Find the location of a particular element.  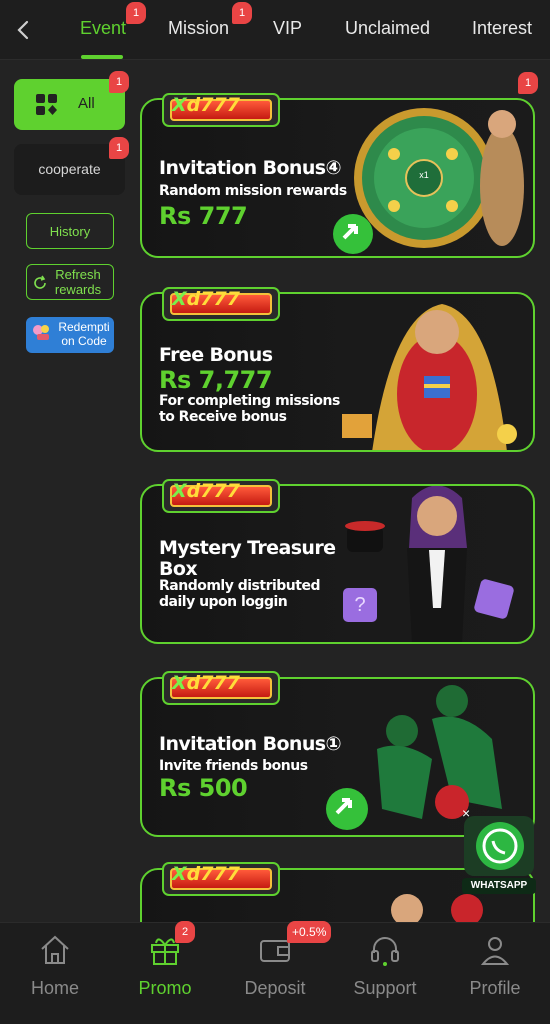

card-subtitle: Random mission rewards is located at coordinates (253, 191).